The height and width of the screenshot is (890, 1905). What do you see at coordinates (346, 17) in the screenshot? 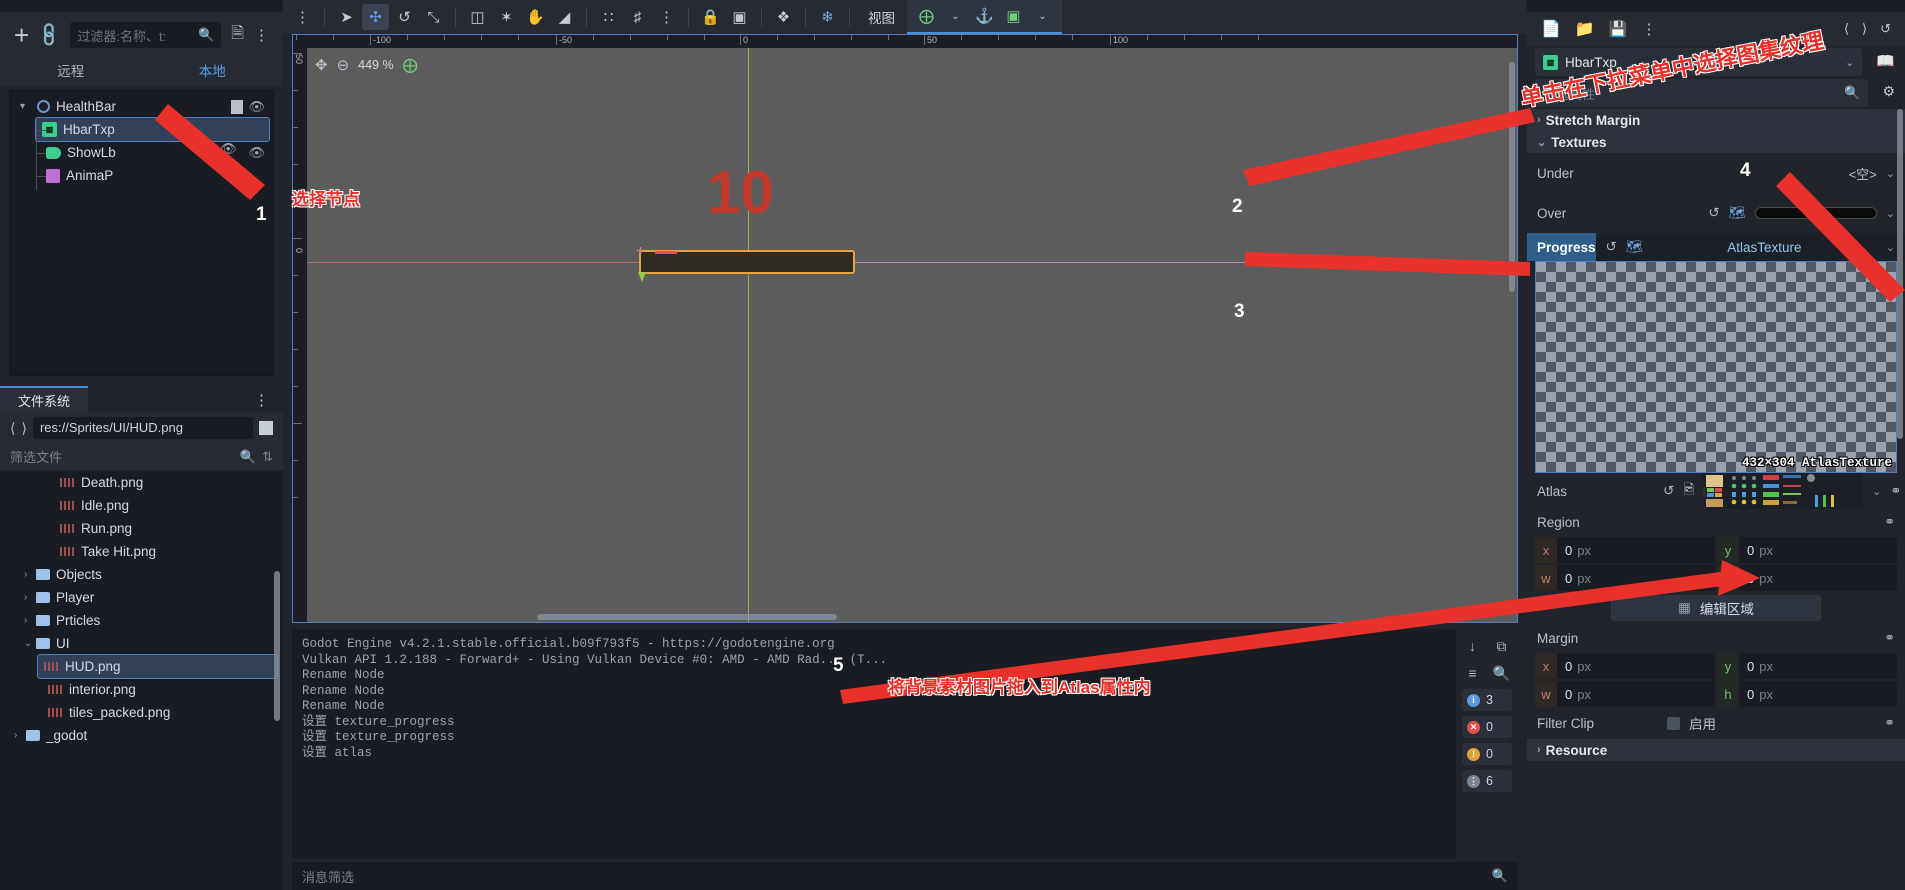
I see `select-mode-icon: ➤` at bounding box center [346, 17].